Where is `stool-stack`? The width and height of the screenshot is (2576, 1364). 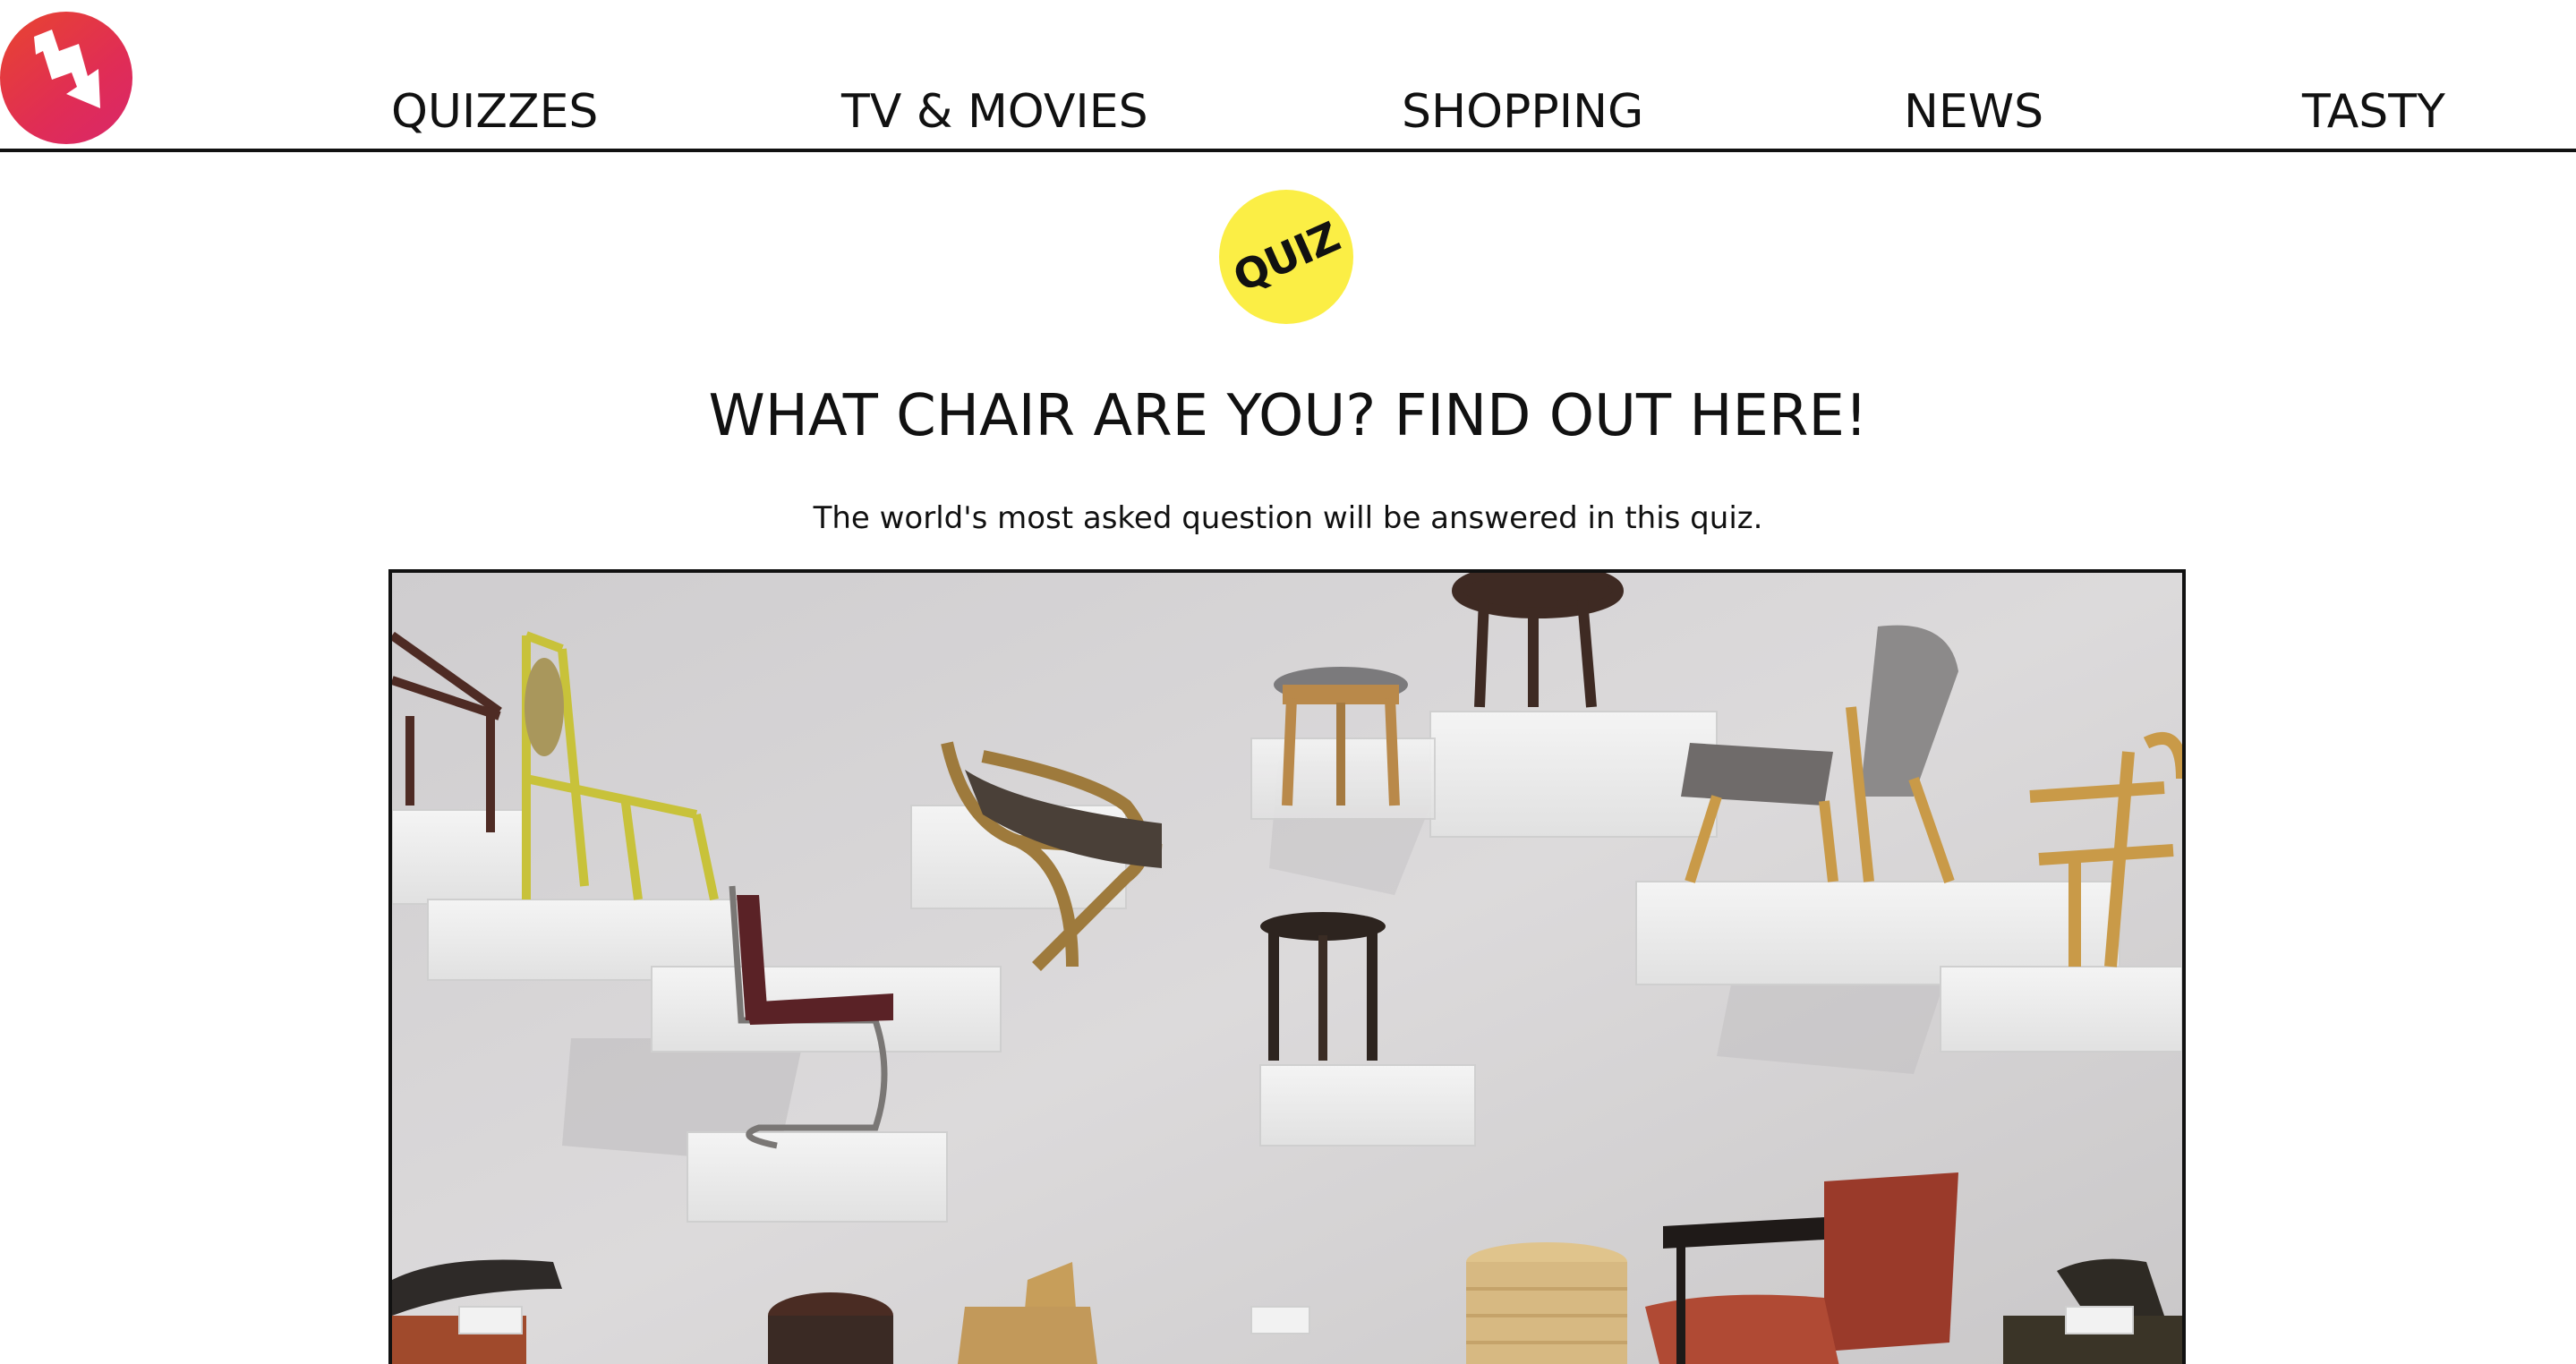 stool-stack is located at coordinates (1546, 1303).